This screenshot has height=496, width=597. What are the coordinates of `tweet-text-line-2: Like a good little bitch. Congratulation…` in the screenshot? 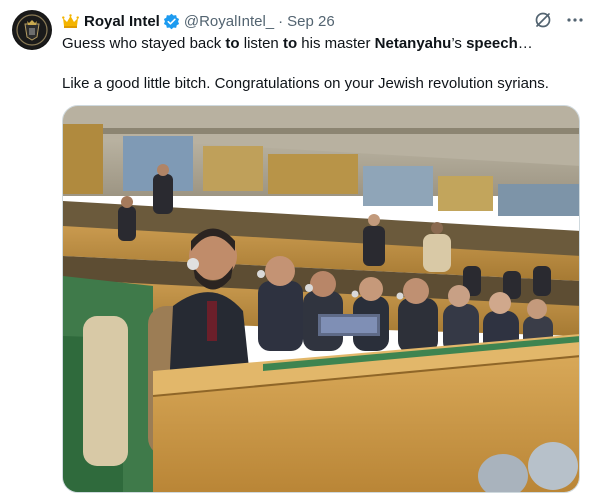 It's located at (305, 83).